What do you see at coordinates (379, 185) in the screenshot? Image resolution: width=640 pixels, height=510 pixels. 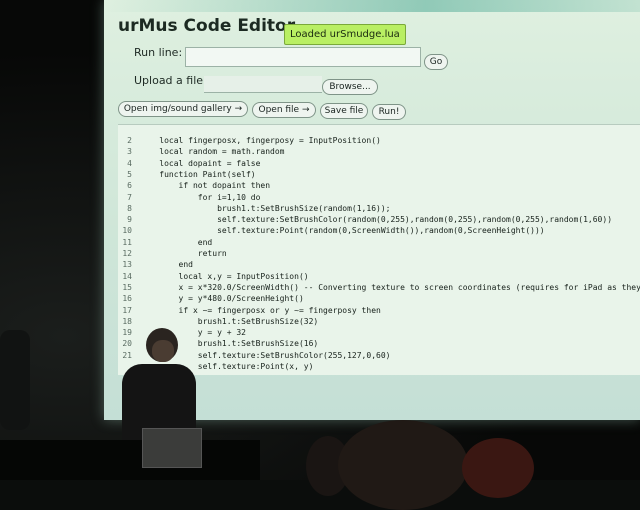 I see `code-line: 6 if not dopaint then` at bounding box center [379, 185].